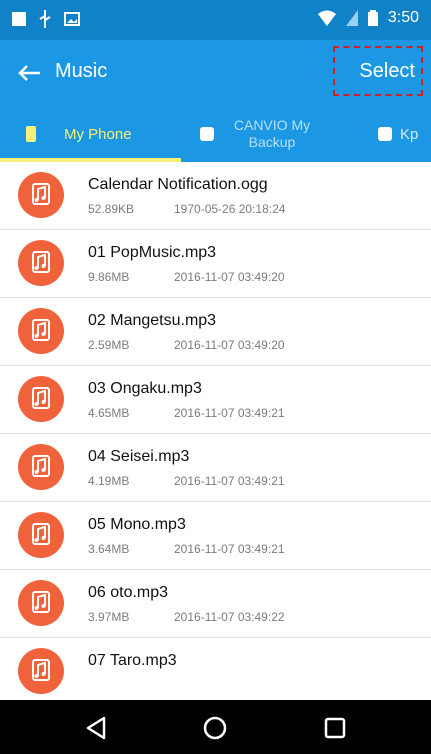 The height and width of the screenshot is (754, 431). What do you see at coordinates (326, 18) in the screenshot?
I see `wifi-icon` at bounding box center [326, 18].